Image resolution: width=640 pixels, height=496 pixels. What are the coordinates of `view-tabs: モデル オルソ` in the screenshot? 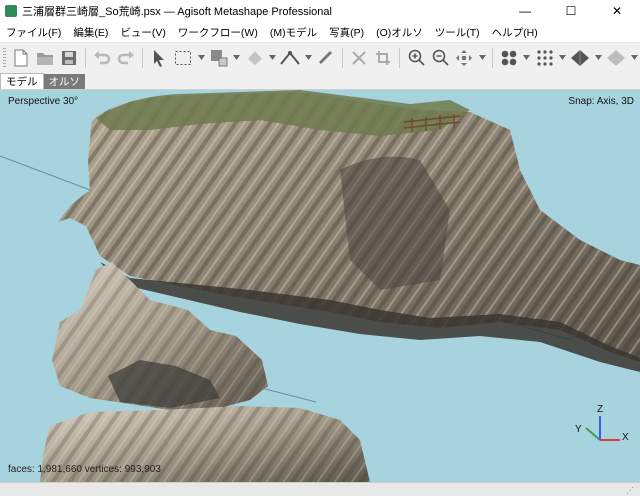 It's located at (320, 81).